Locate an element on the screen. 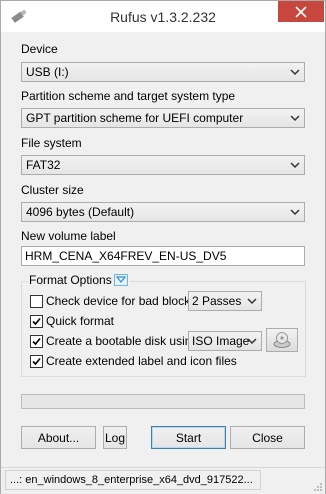 The image size is (326, 494). boot-type-value: ISO Image is located at coordinates (221, 341).